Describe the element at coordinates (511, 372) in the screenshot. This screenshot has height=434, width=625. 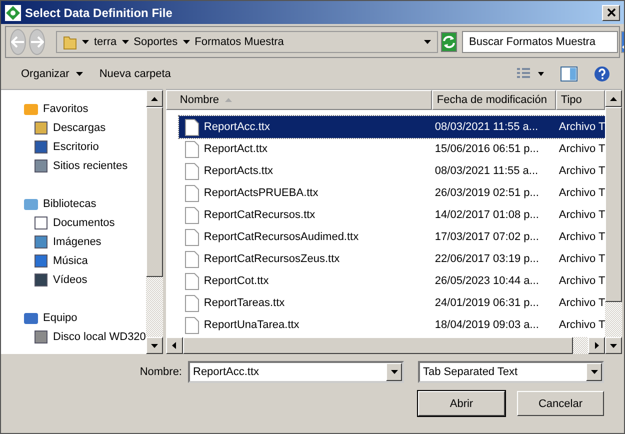
I see `file-type-dropdown: Tab Separated Text` at that location.